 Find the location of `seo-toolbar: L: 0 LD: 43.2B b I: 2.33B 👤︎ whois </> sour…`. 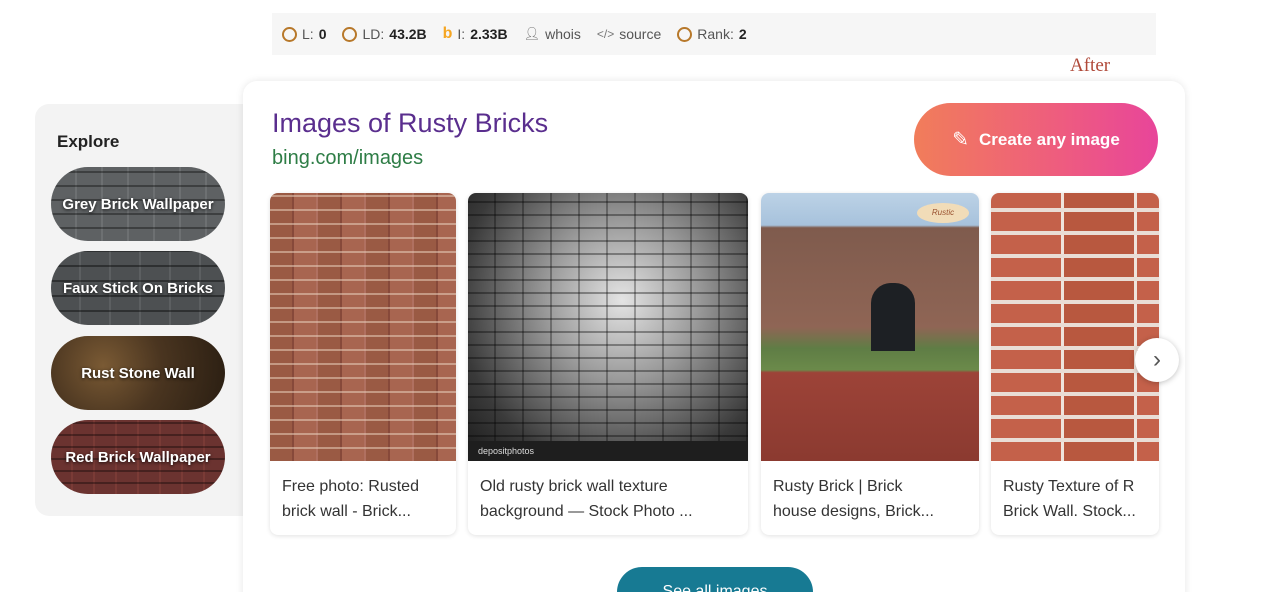

seo-toolbar: L: 0 LD: 43.2B b I: 2.33B 👤︎ whois </> sour… is located at coordinates (714, 34).